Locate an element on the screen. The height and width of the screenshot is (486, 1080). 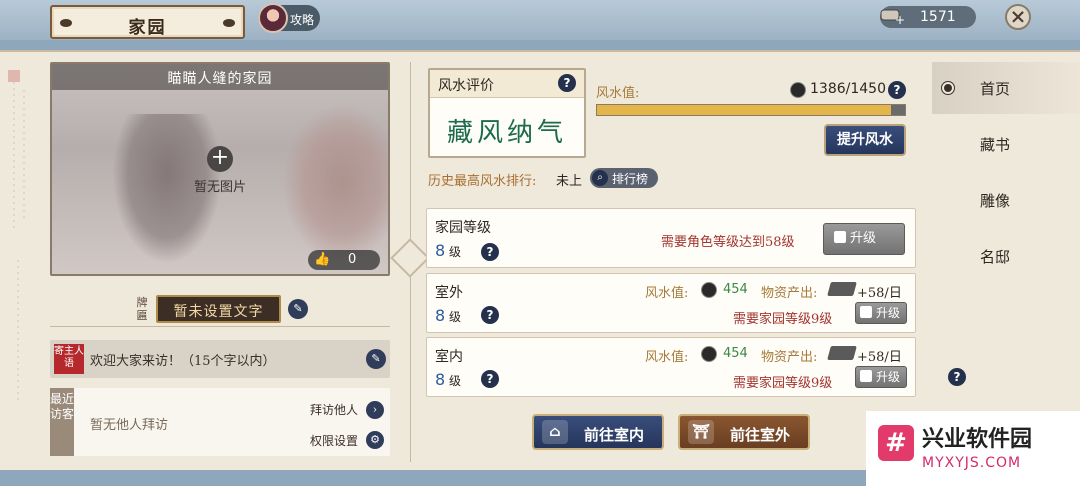
page-title: 家园 is located at coordinates (147, 28).